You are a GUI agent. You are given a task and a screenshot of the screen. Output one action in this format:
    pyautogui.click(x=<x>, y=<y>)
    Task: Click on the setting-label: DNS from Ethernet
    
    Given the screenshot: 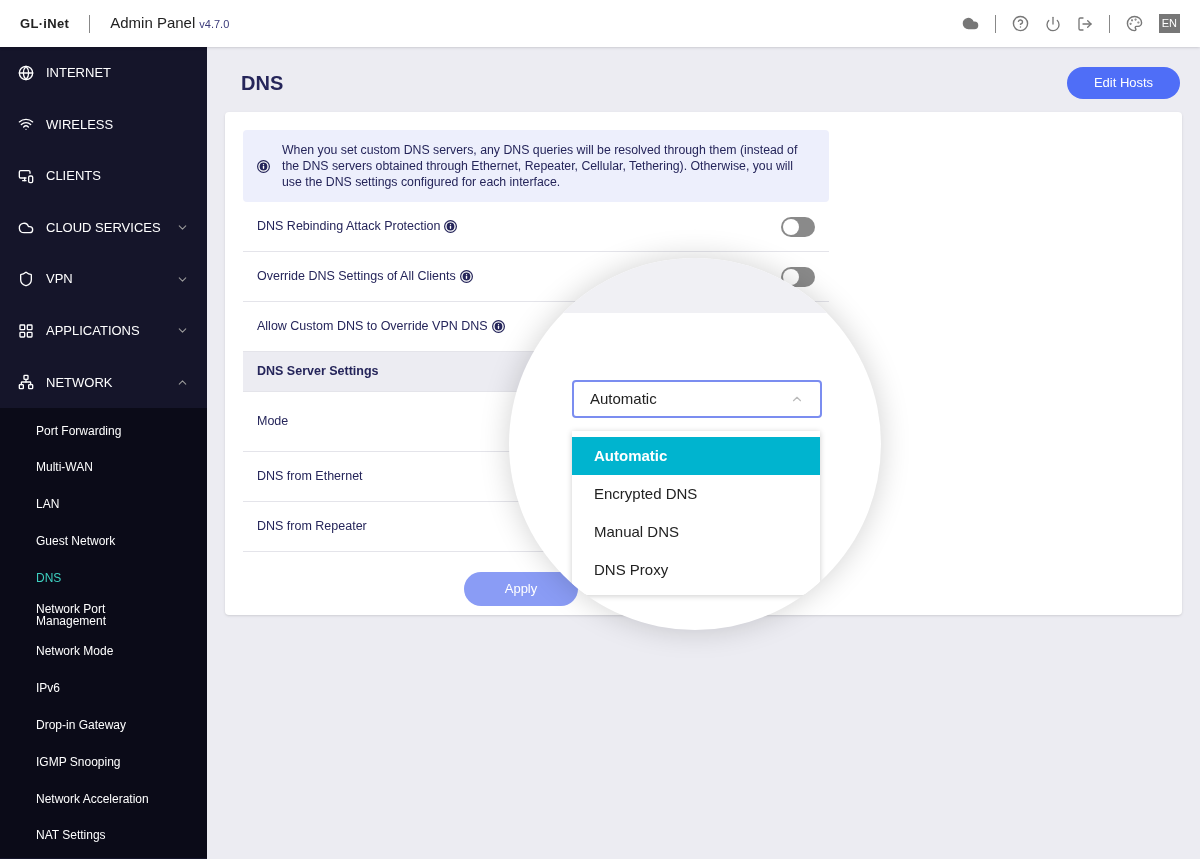 What is the action you would take?
    pyautogui.click(x=310, y=477)
    